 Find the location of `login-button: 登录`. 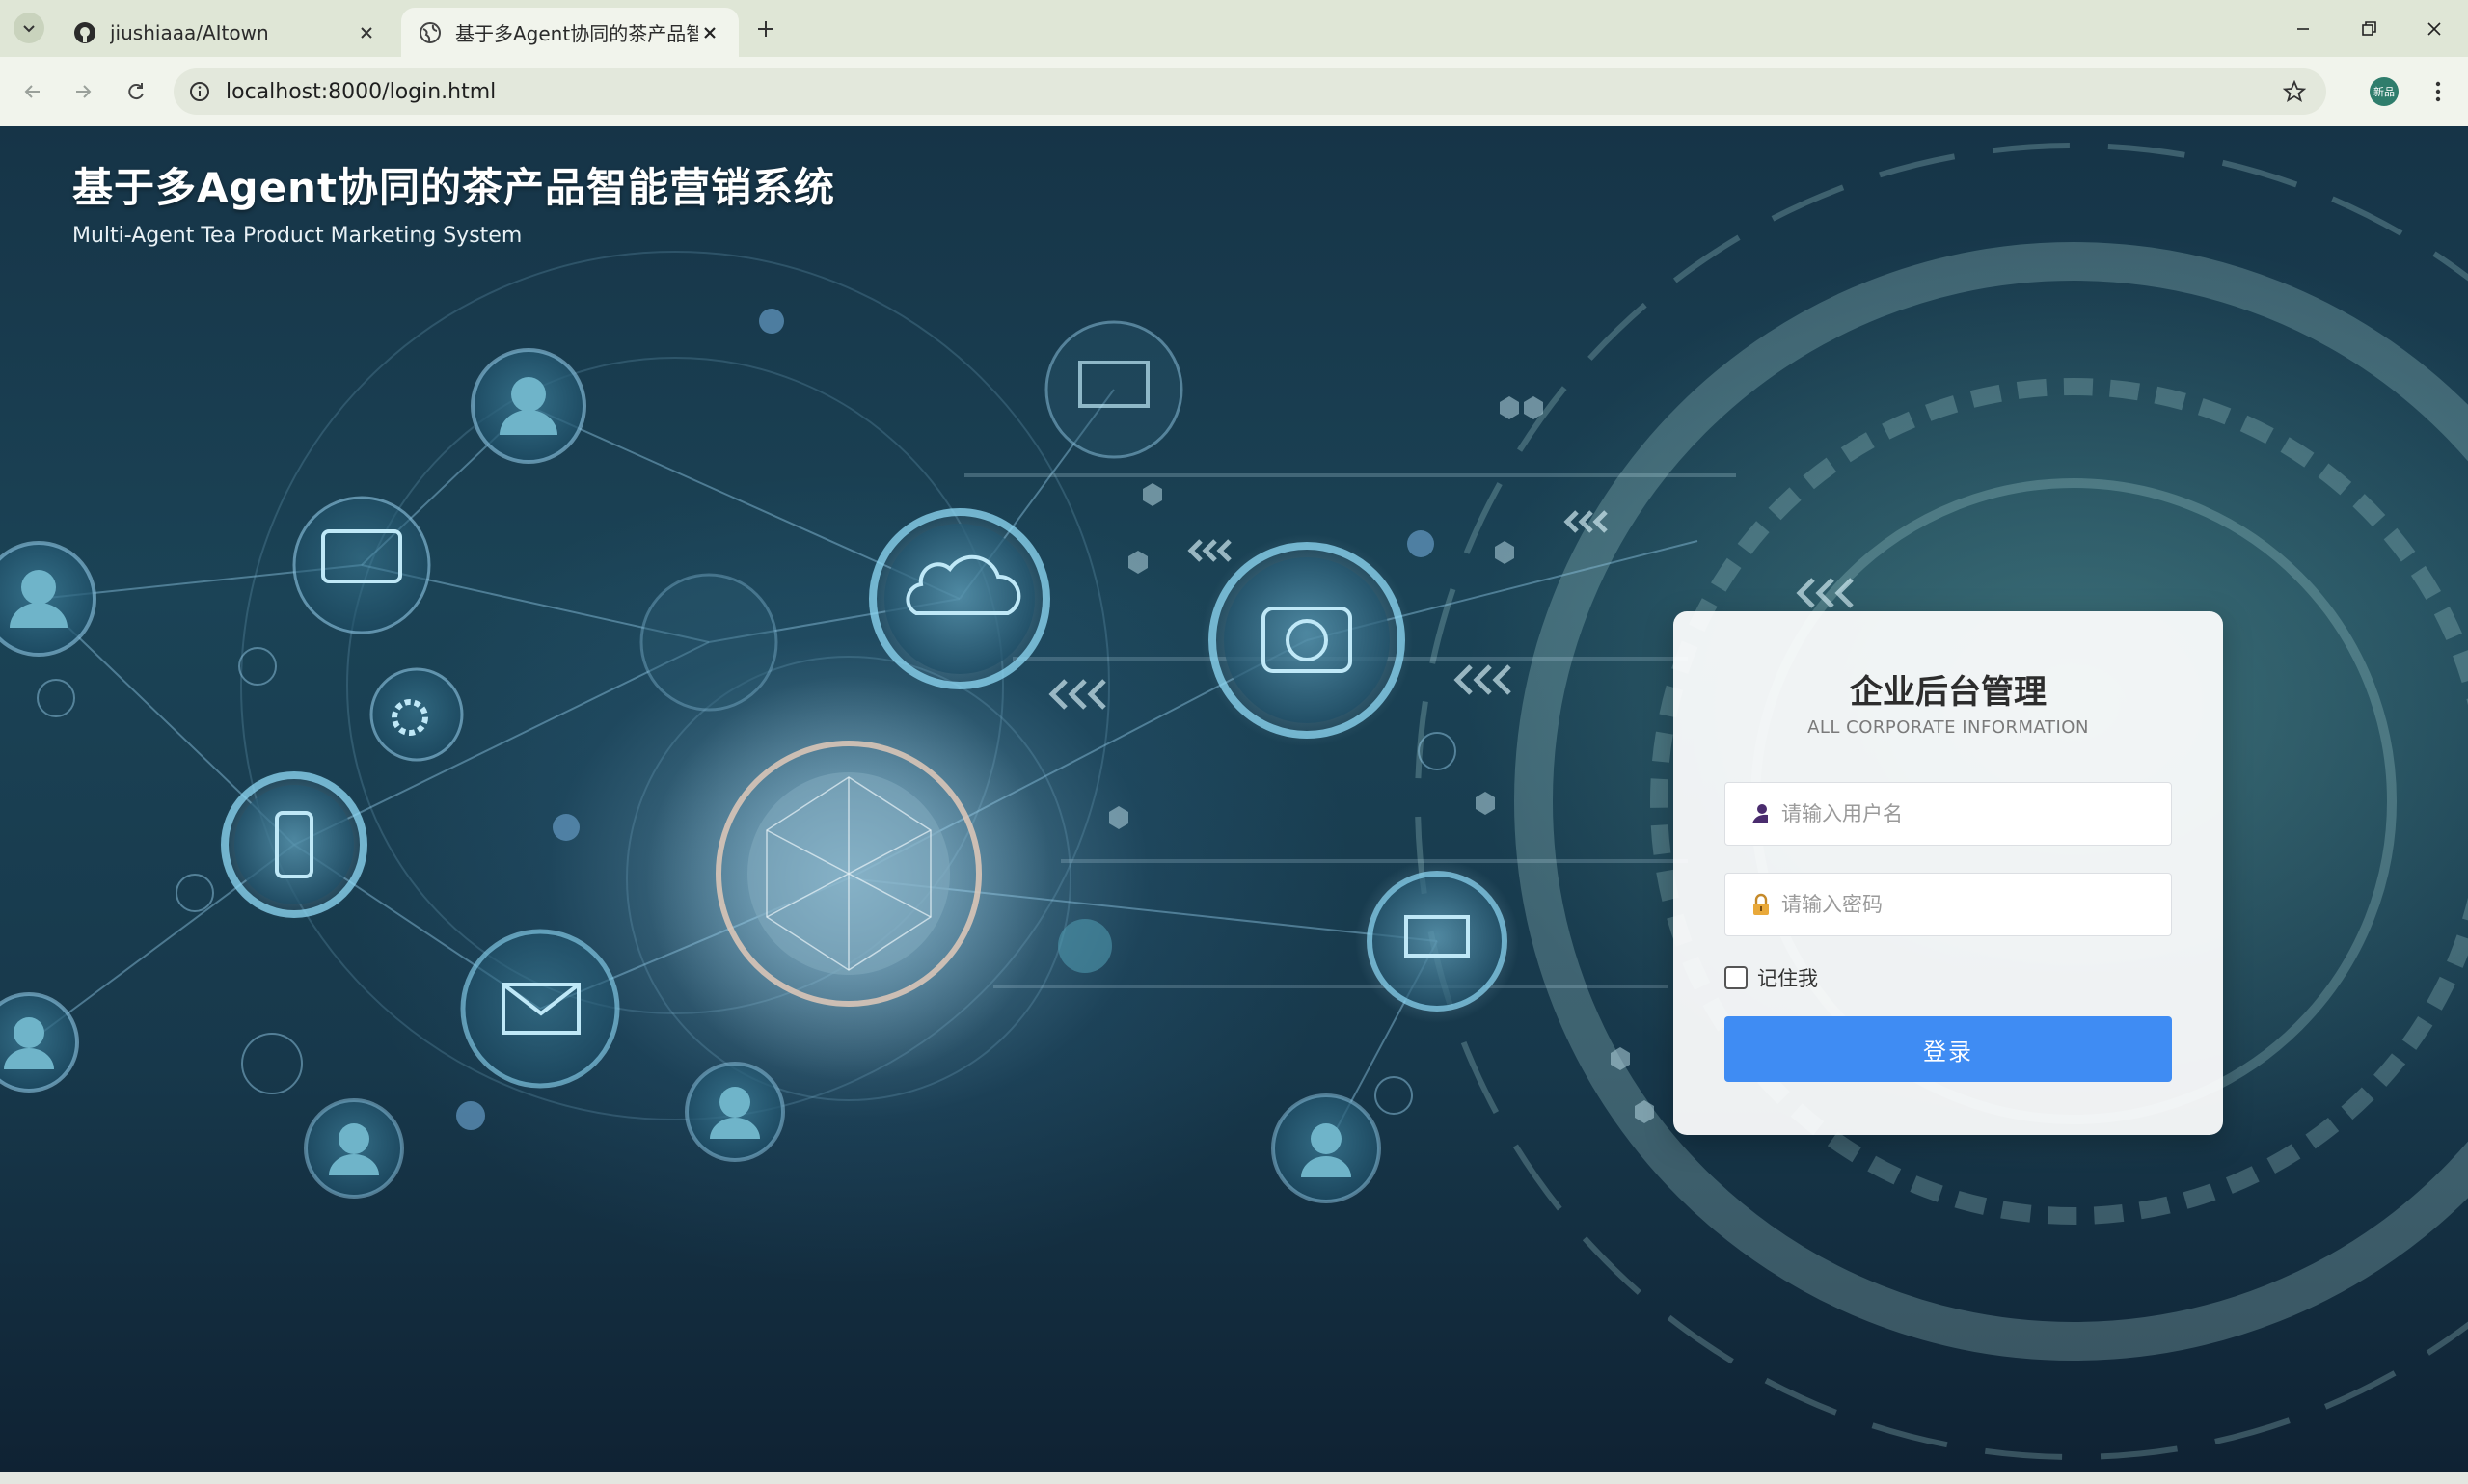

login-button: 登录 is located at coordinates (1948, 1049).